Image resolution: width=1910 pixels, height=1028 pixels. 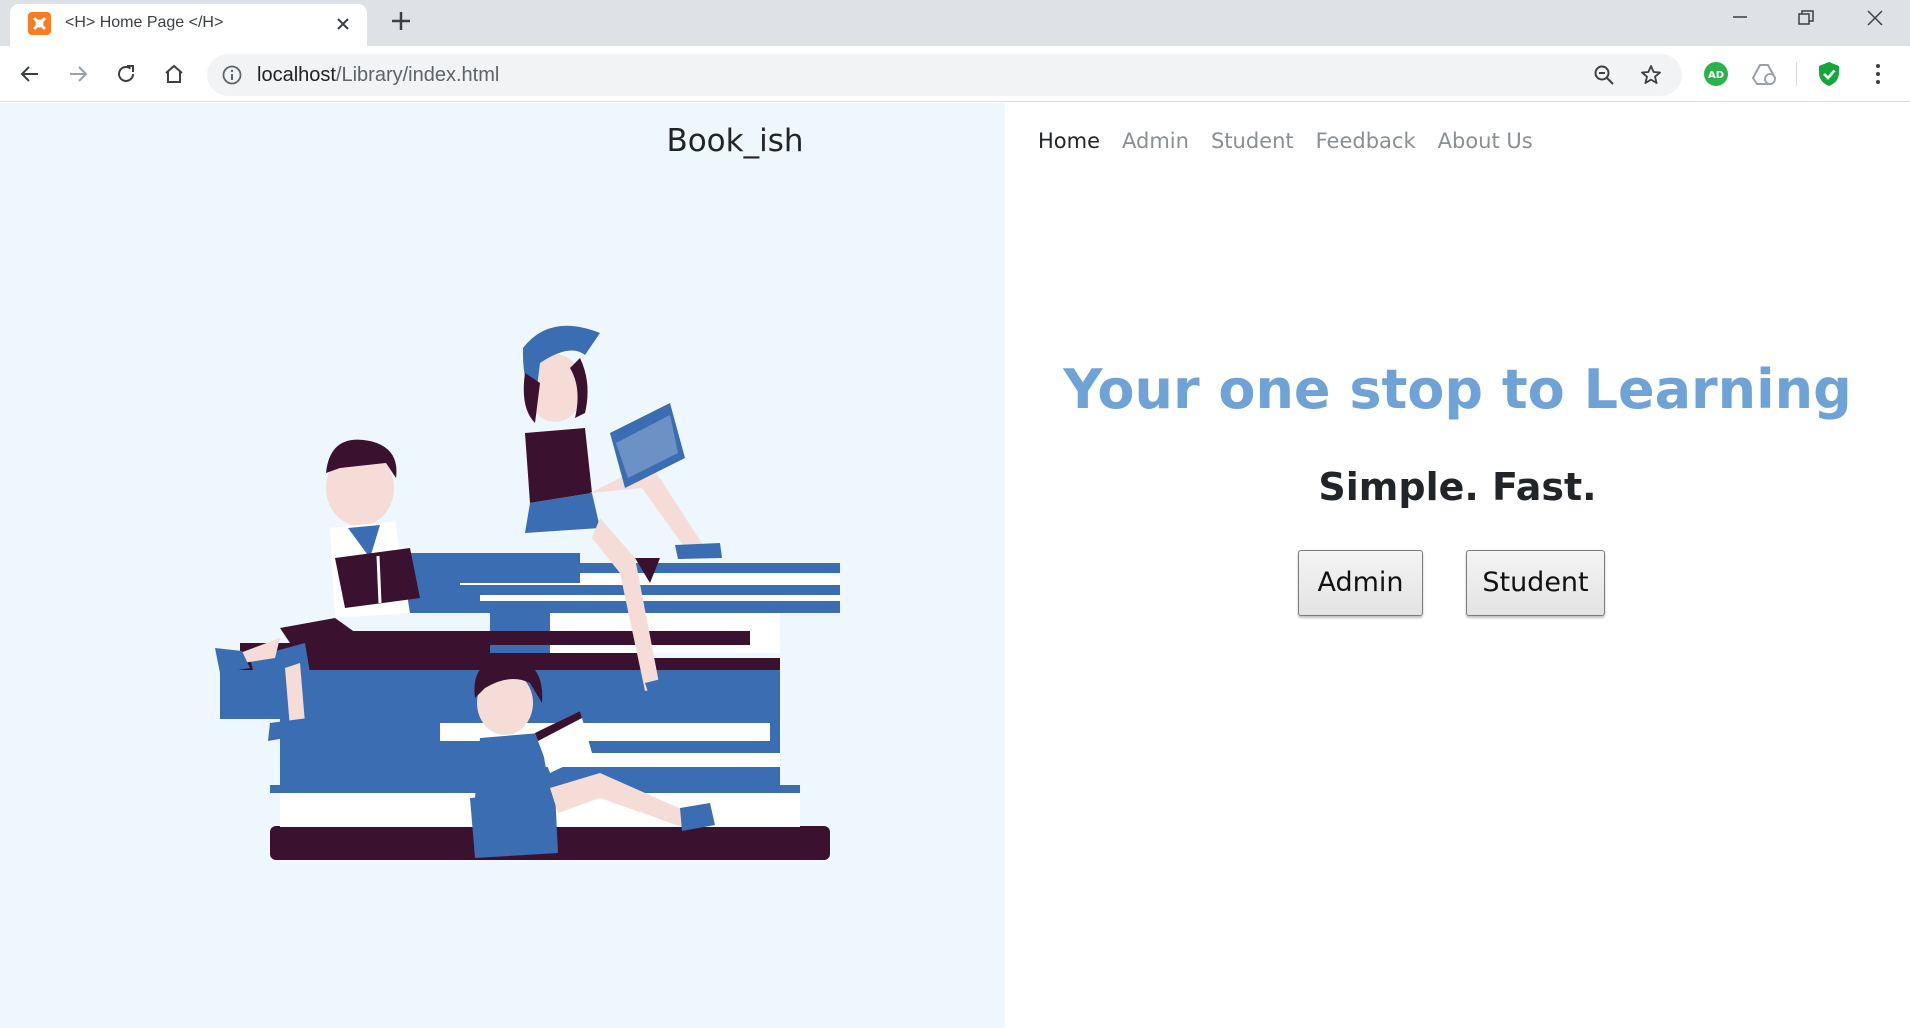 What do you see at coordinates (232, 75) in the screenshot?
I see `site-info-icon` at bounding box center [232, 75].